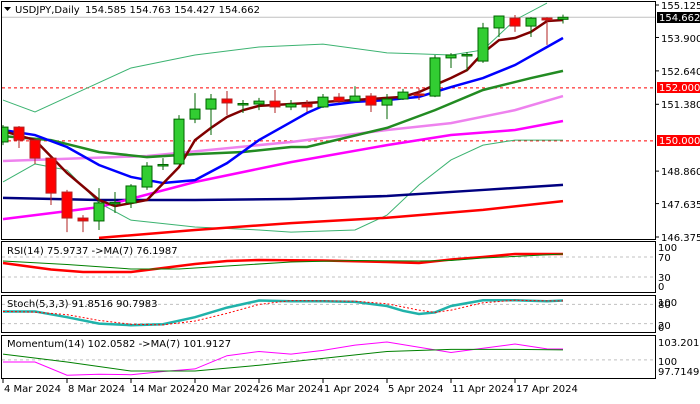  I want to click on ohlc-label: 154.585 154.763 154.427 154.662, so click(172, 10).